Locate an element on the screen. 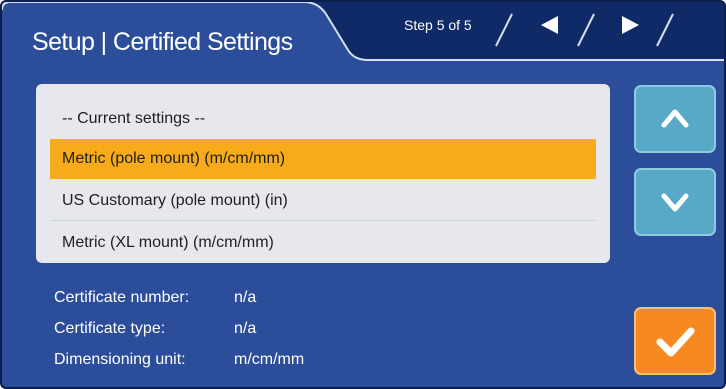  chevron-up-icon is located at coordinates (675, 118).